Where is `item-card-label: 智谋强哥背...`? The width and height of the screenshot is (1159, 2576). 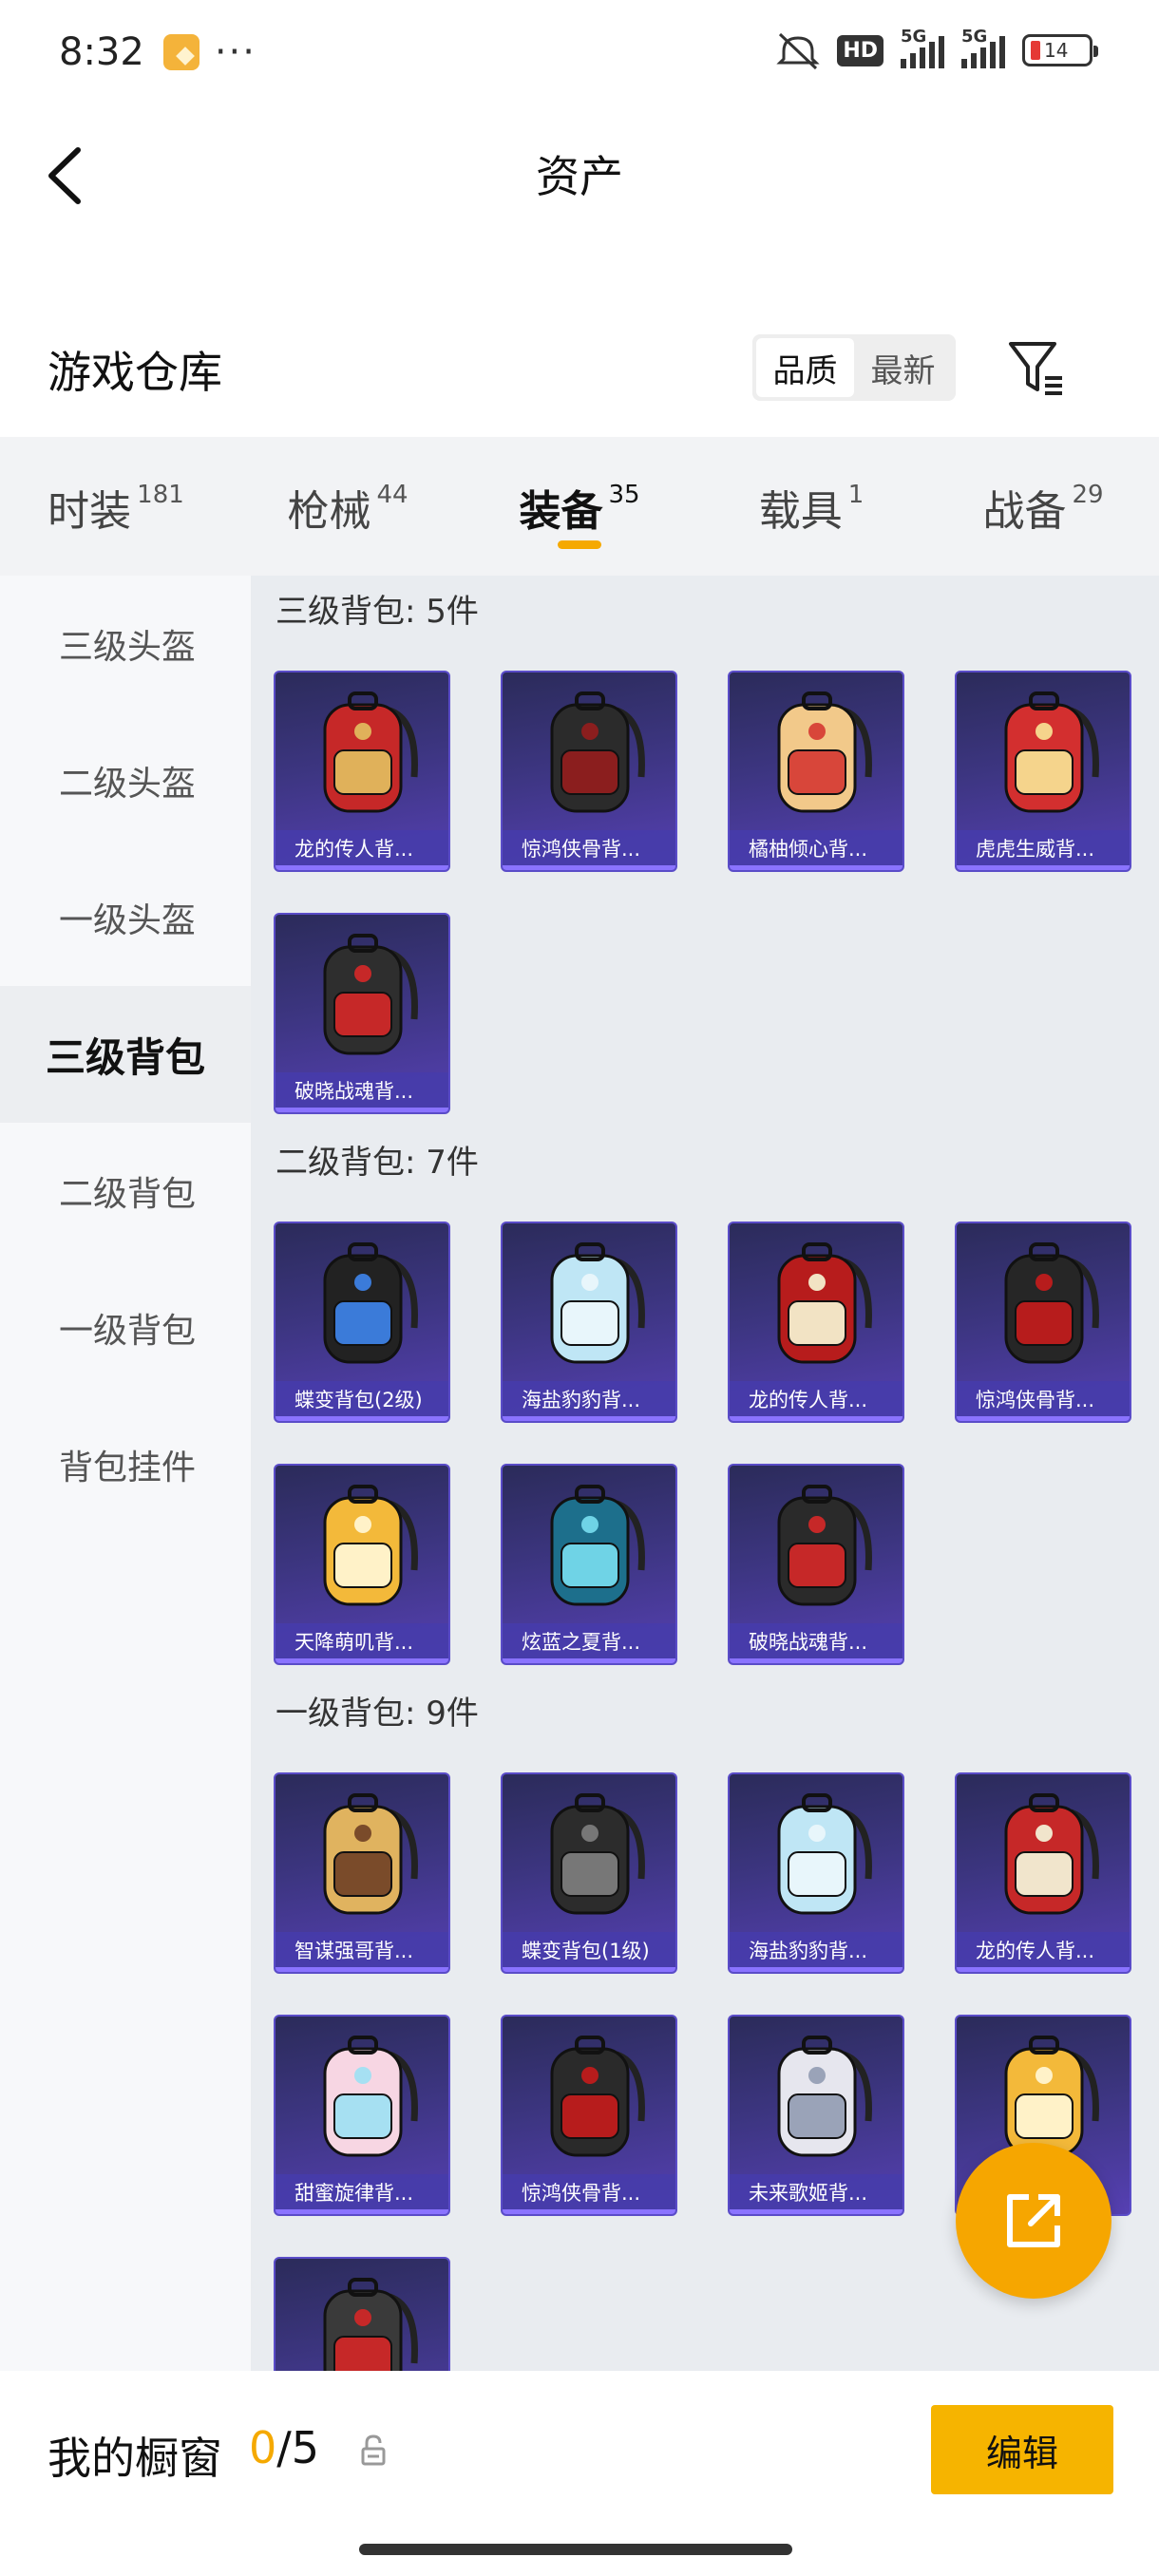
item-card-label: 智谋强哥背... is located at coordinates (362, 1952).